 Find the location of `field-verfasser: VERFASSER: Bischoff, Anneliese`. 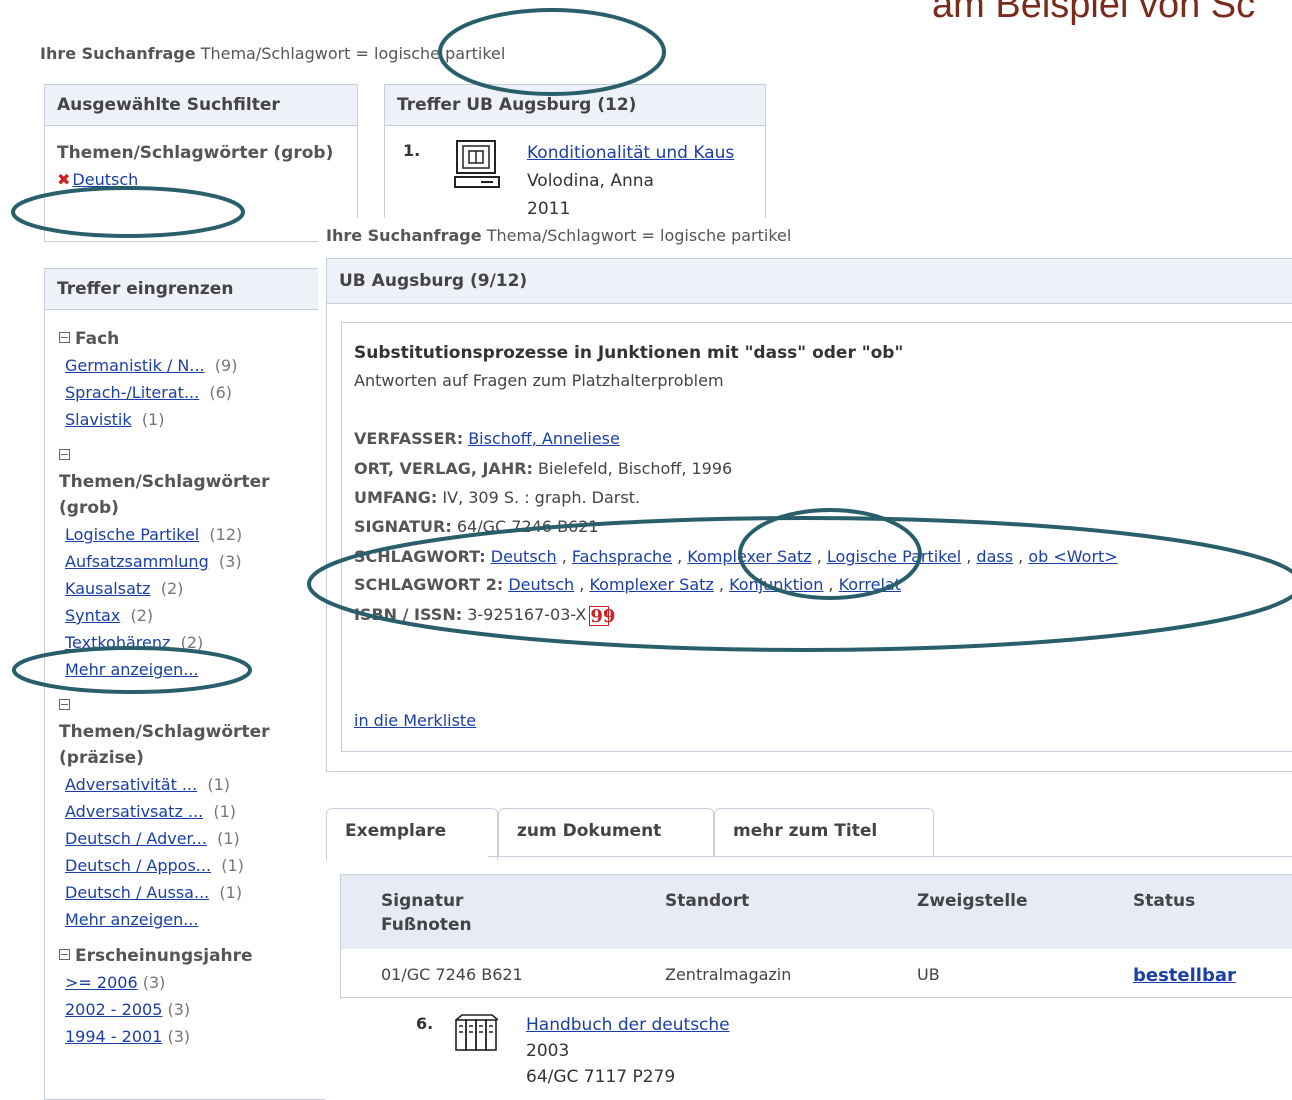

field-verfasser: VERFASSER: Bischoff, Anneliese is located at coordinates (487, 438).